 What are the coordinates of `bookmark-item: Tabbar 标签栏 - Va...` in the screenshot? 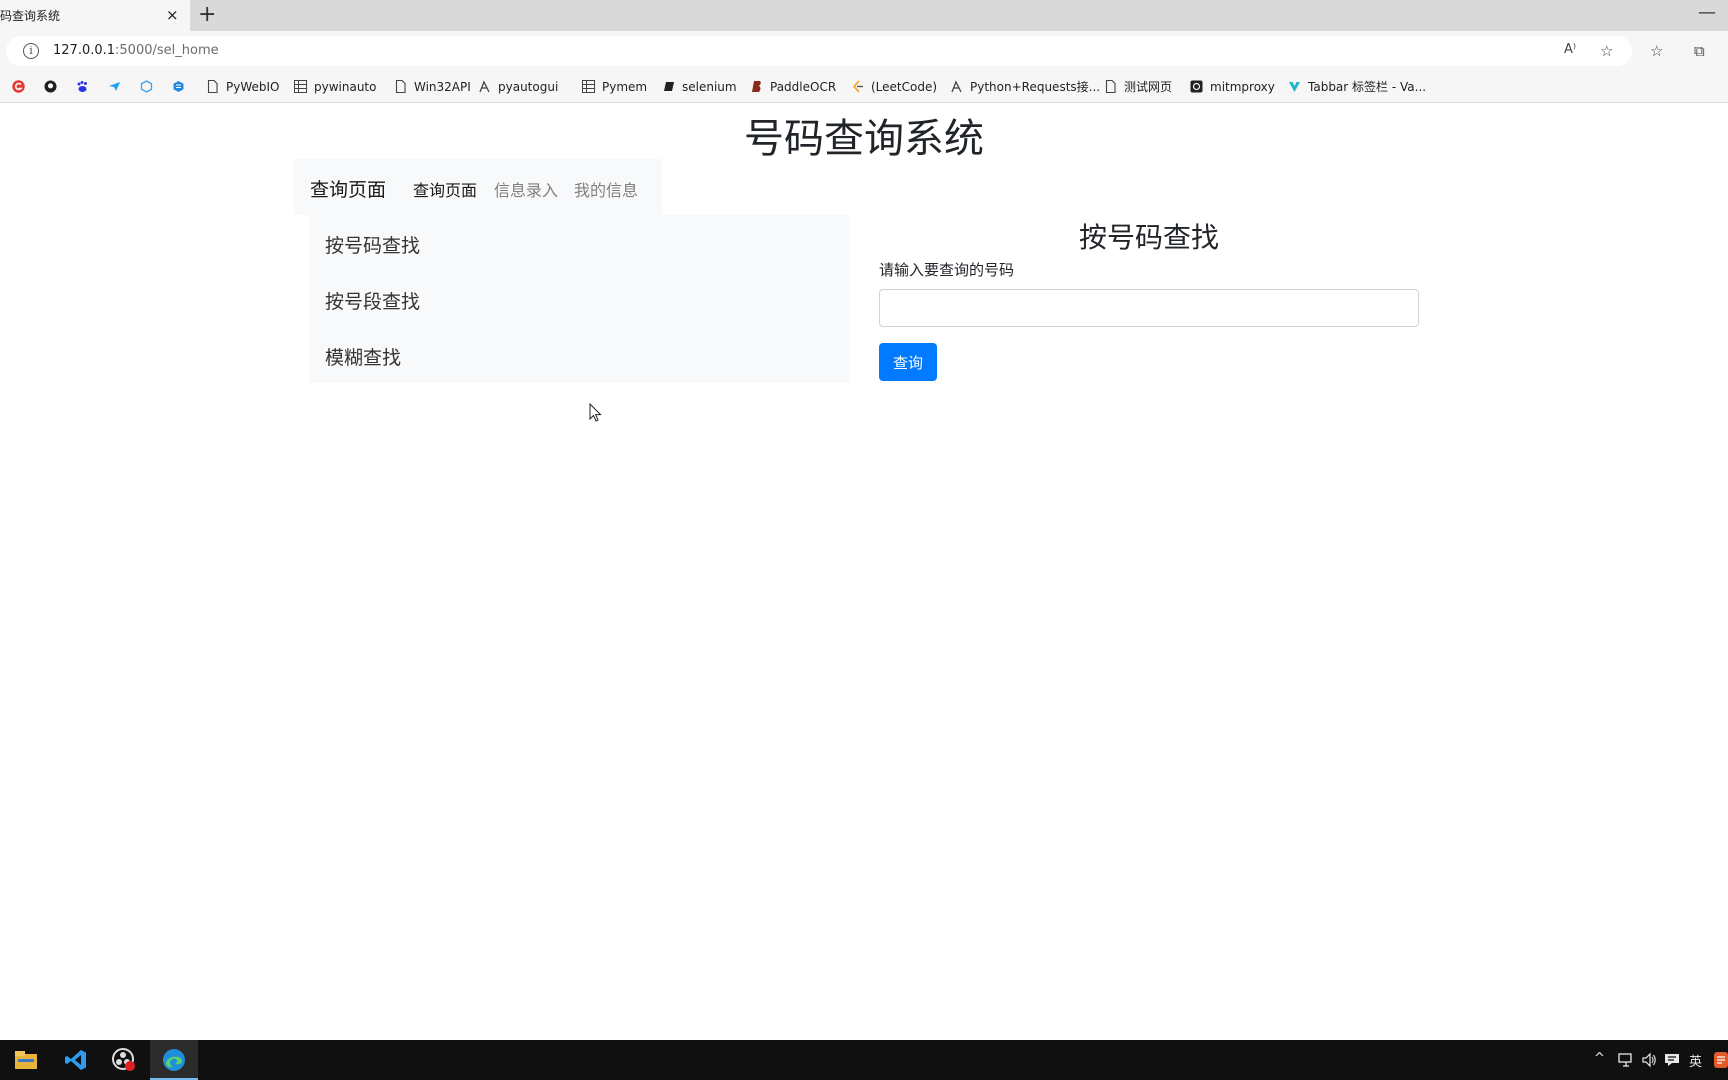 It's located at (1357, 86).